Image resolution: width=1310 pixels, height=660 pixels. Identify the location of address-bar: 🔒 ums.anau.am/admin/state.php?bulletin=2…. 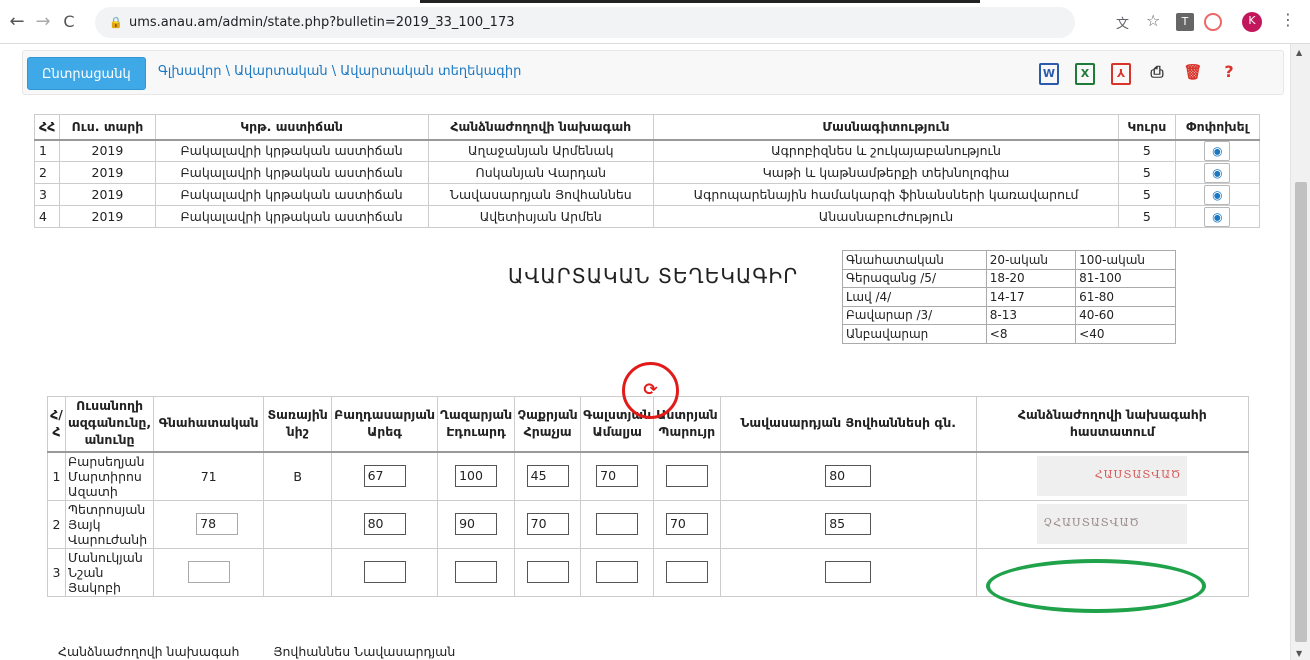
(585, 22).